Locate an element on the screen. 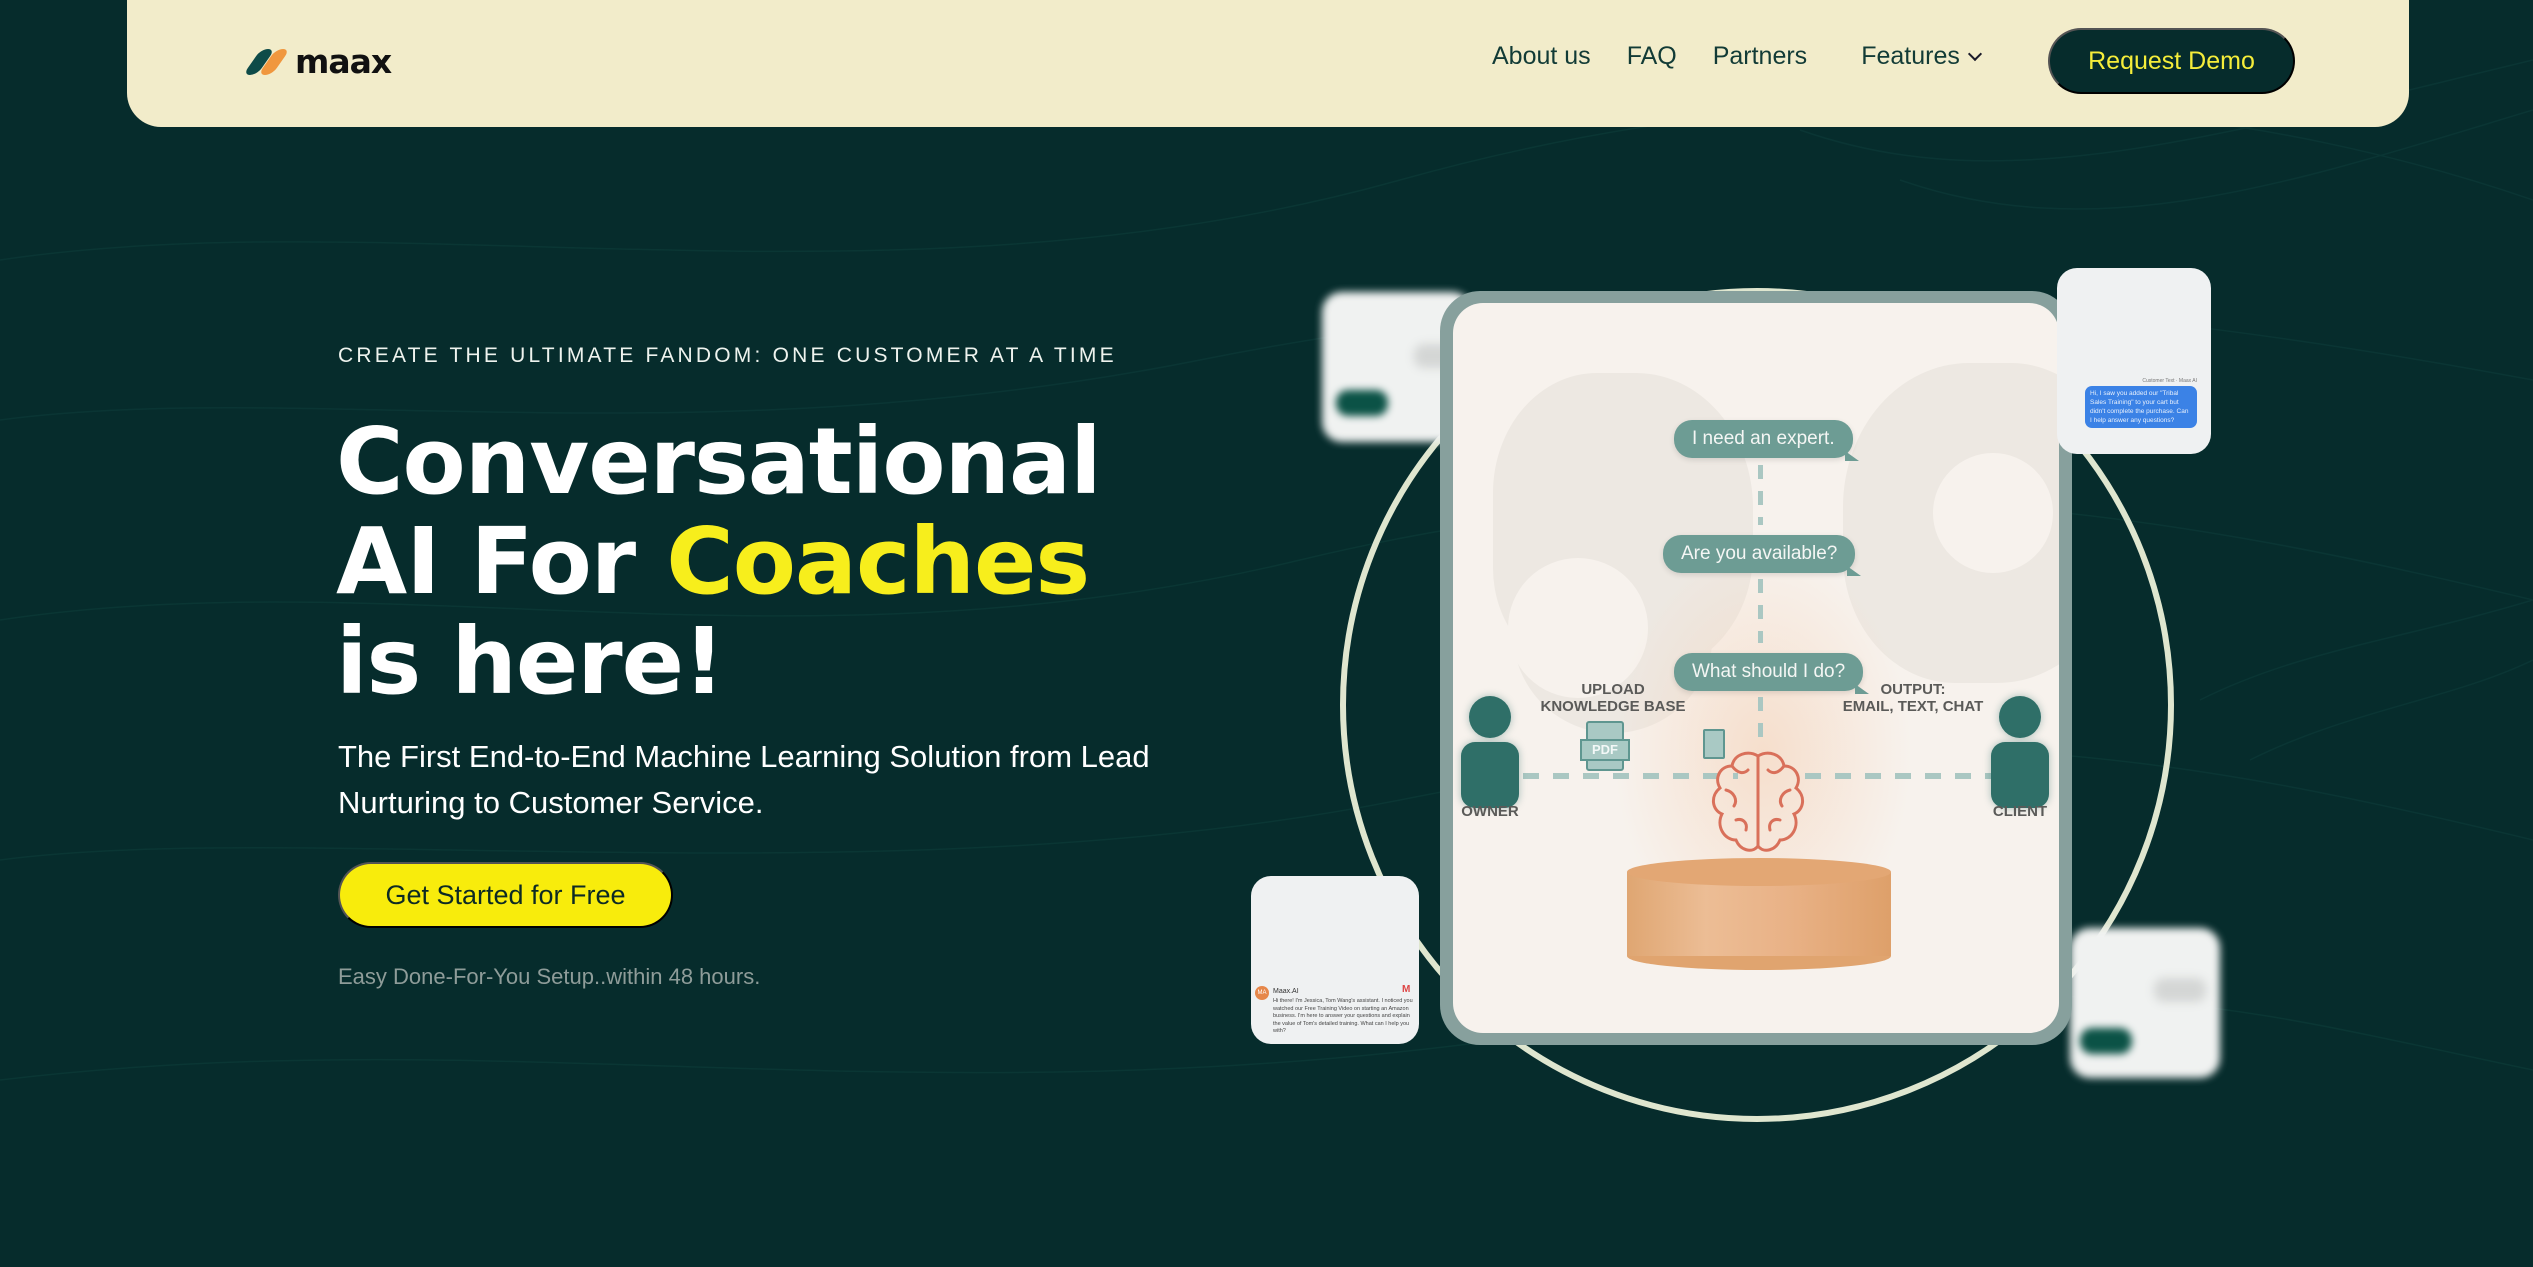 The height and width of the screenshot is (1267, 2533). nav-link-features: Features is located at coordinates (1921, 56).